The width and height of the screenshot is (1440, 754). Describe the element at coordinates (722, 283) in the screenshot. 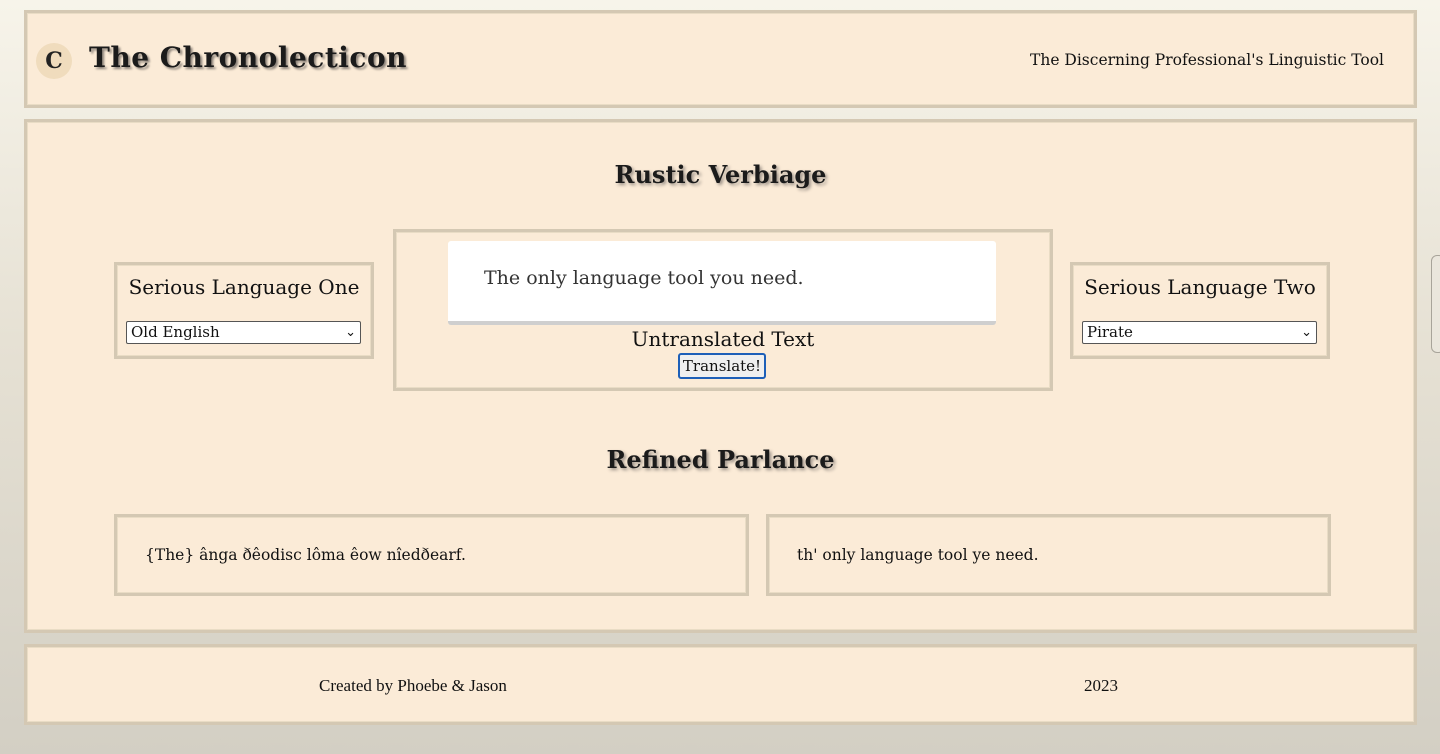

I see `untranslated-text-input: The only language tool you need.` at that location.